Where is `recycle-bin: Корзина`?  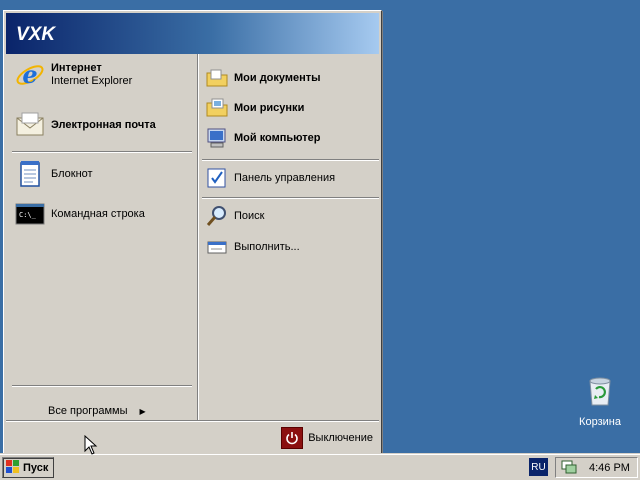
recycle-bin: Корзина is located at coordinates (600, 401).